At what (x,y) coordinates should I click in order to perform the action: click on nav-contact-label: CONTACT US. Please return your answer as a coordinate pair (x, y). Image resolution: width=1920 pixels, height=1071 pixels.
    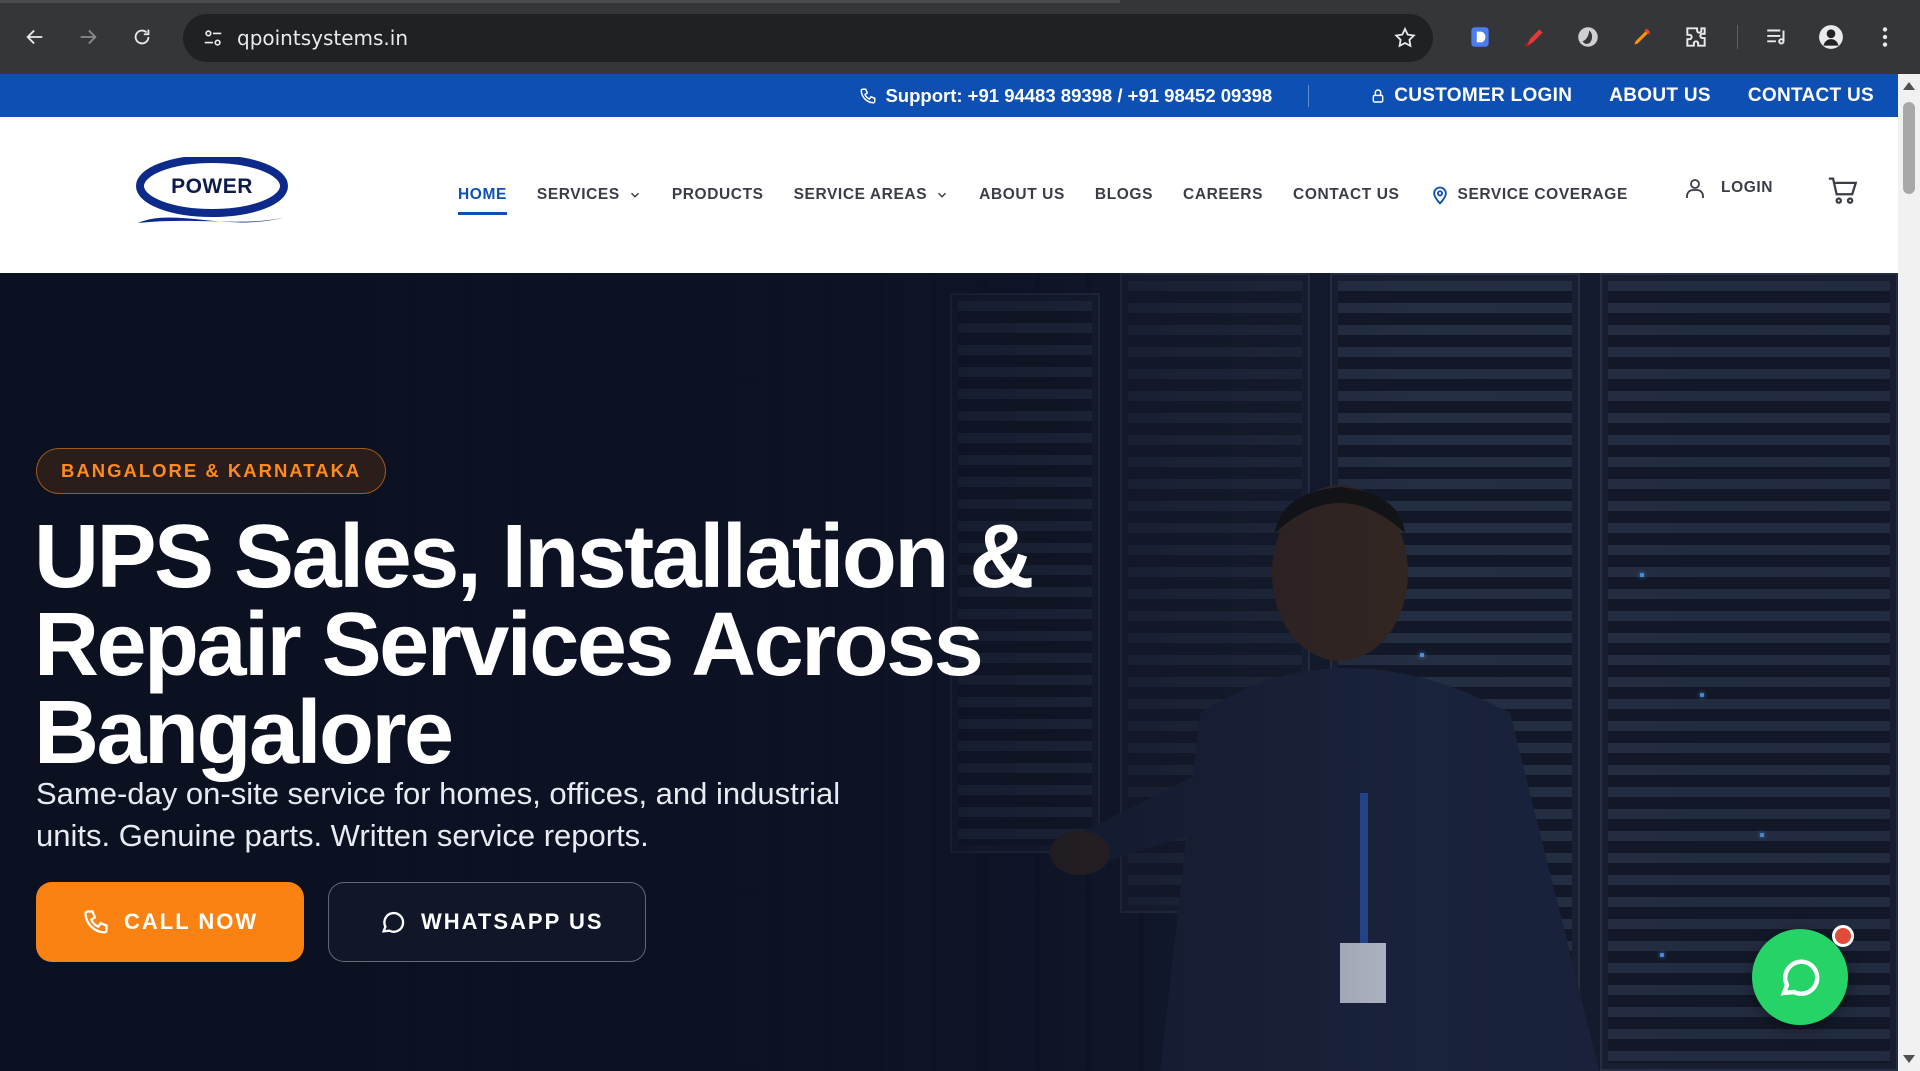
    Looking at the image, I should click on (1346, 194).